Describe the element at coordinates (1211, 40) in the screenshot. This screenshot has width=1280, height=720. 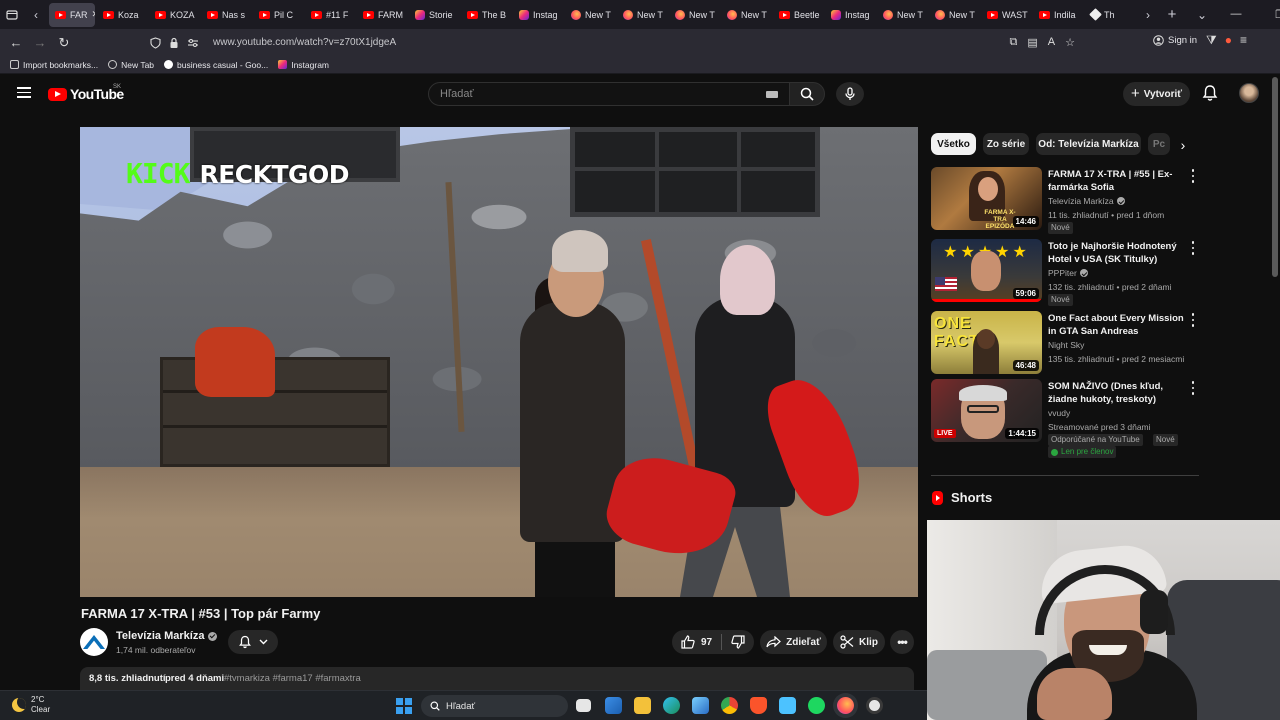
I see `extensions-icon: ⧩` at that location.